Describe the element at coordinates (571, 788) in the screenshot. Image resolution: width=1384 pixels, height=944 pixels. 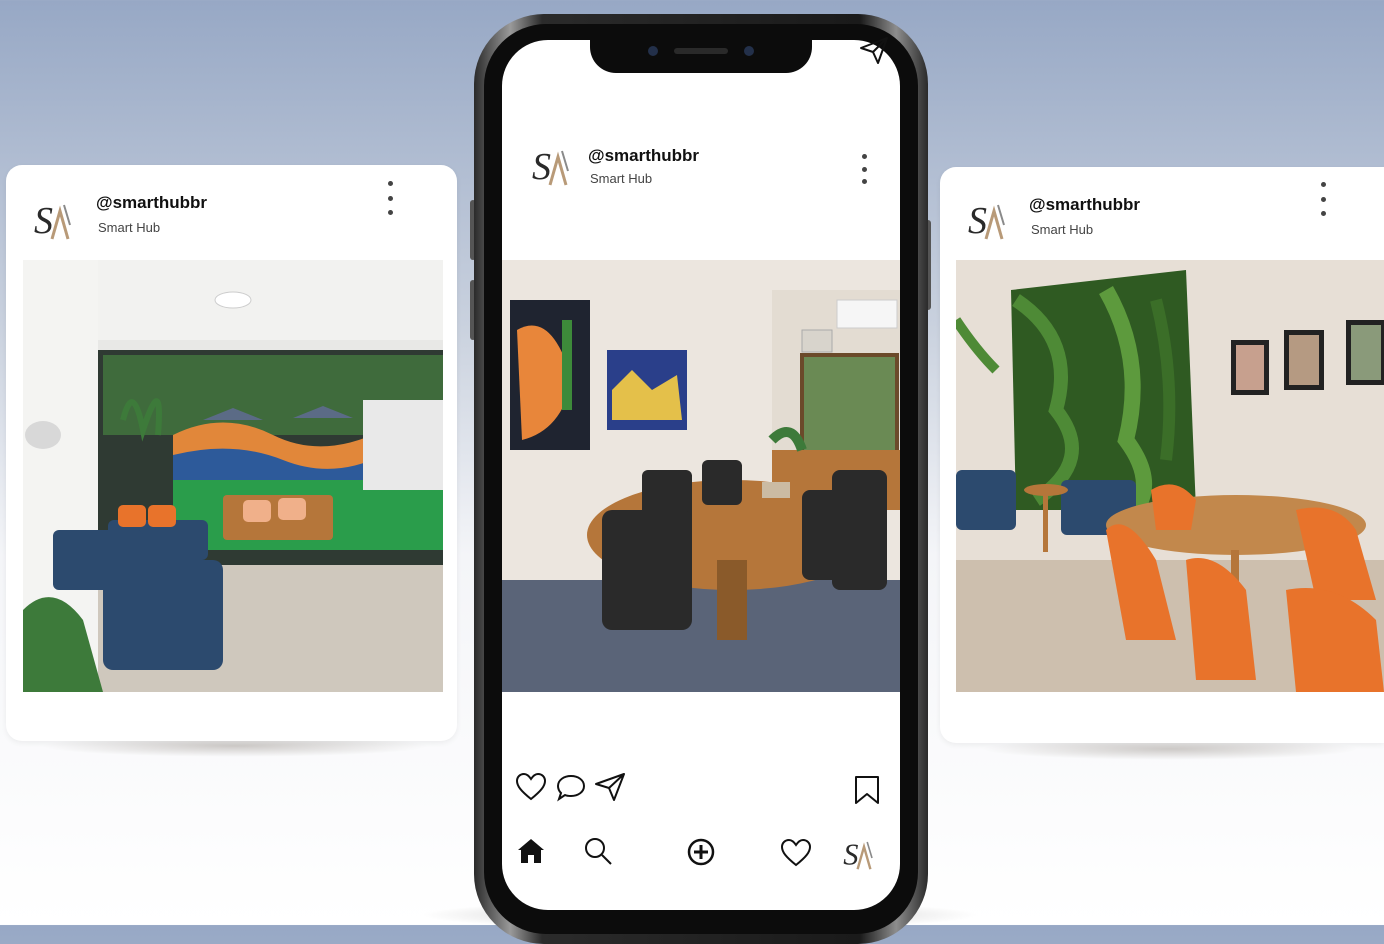
I see `comment-icon` at that location.